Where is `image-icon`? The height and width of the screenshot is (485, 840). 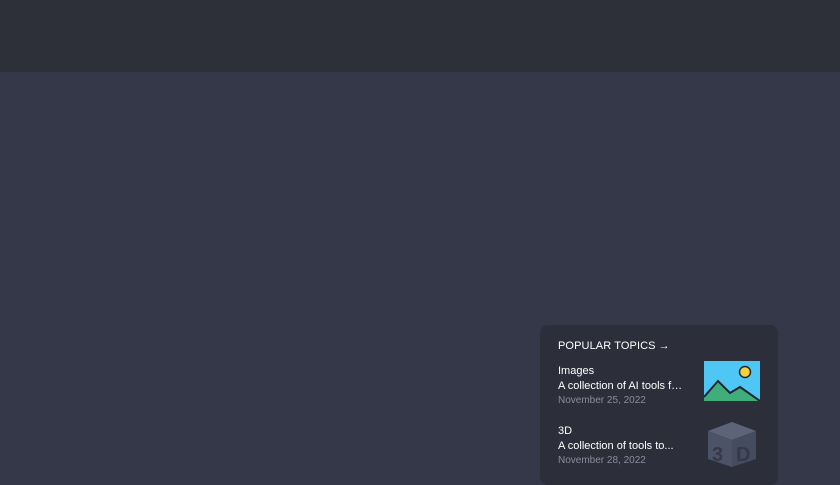
image-icon is located at coordinates (732, 381).